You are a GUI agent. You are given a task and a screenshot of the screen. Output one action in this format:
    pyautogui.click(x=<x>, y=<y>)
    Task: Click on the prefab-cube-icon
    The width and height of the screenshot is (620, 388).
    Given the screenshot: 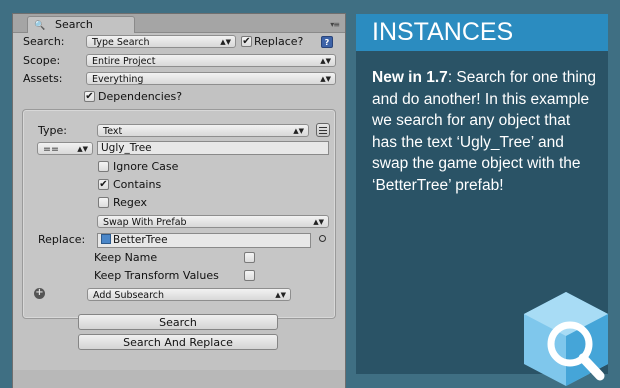 What is the action you would take?
    pyautogui.click(x=106, y=239)
    